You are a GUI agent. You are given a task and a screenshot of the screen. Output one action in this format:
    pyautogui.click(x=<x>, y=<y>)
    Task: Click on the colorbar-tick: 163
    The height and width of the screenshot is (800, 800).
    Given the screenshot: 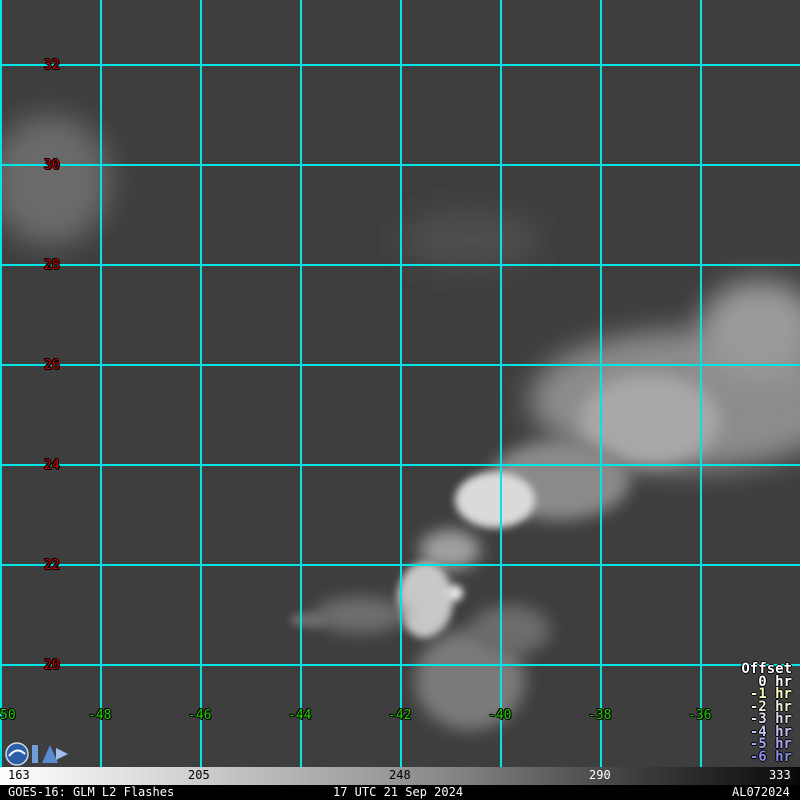 What is the action you would take?
    pyautogui.click(x=19, y=775)
    